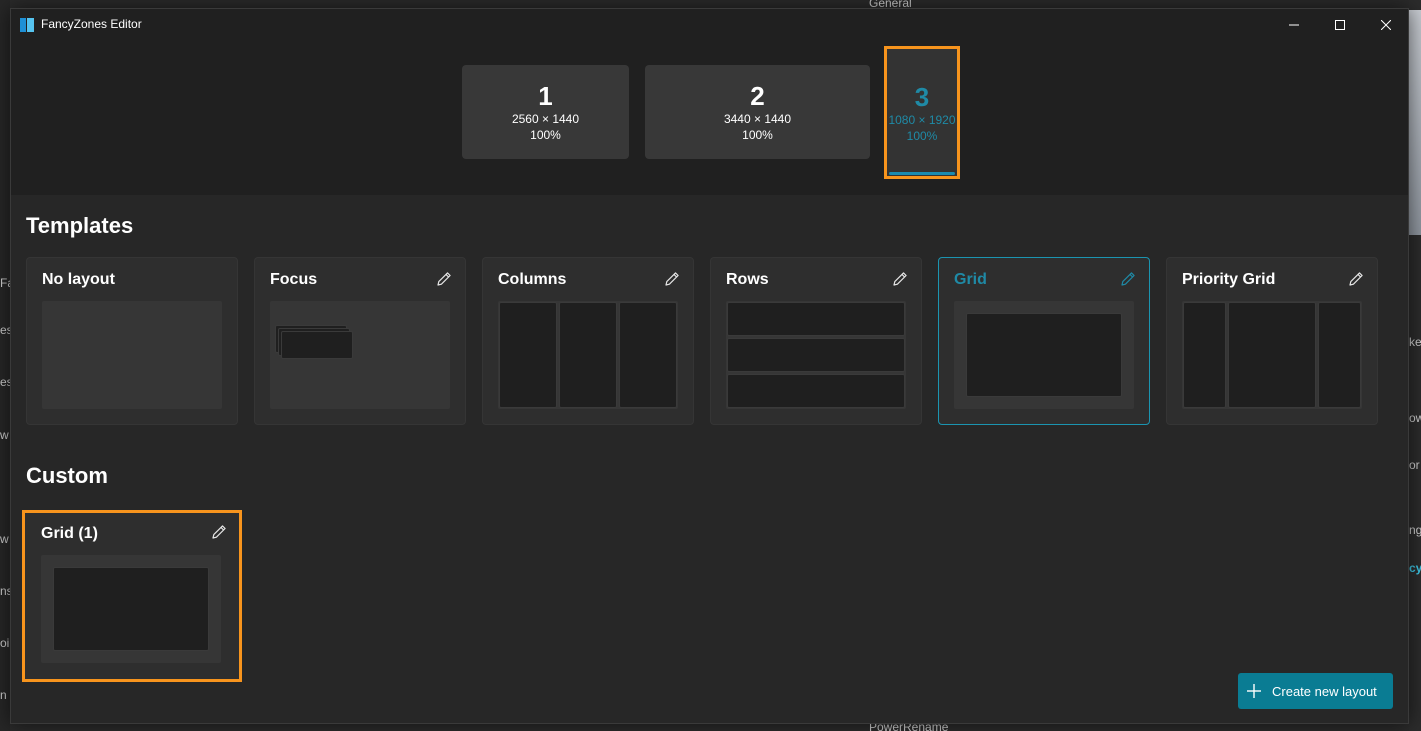  I want to click on selected-indicator, so click(922, 173).